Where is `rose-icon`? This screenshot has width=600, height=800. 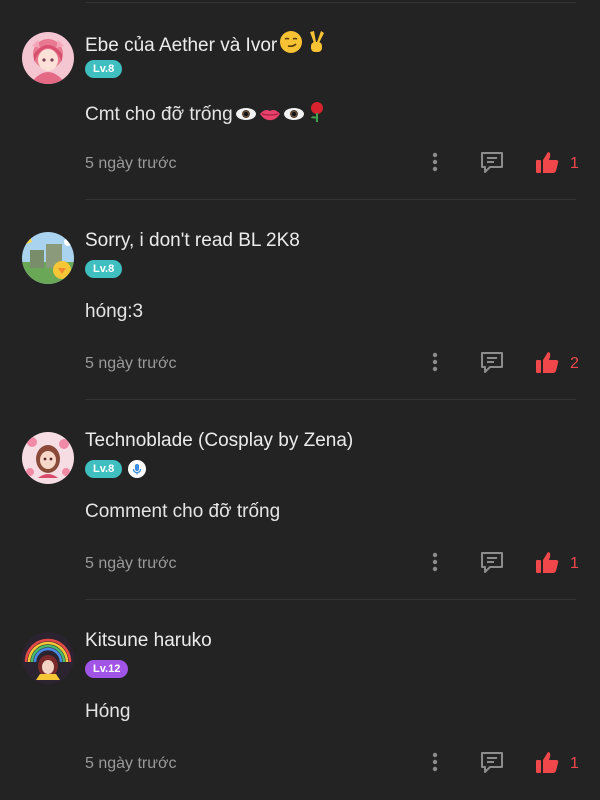
rose-icon is located at coordinates (317, 115).